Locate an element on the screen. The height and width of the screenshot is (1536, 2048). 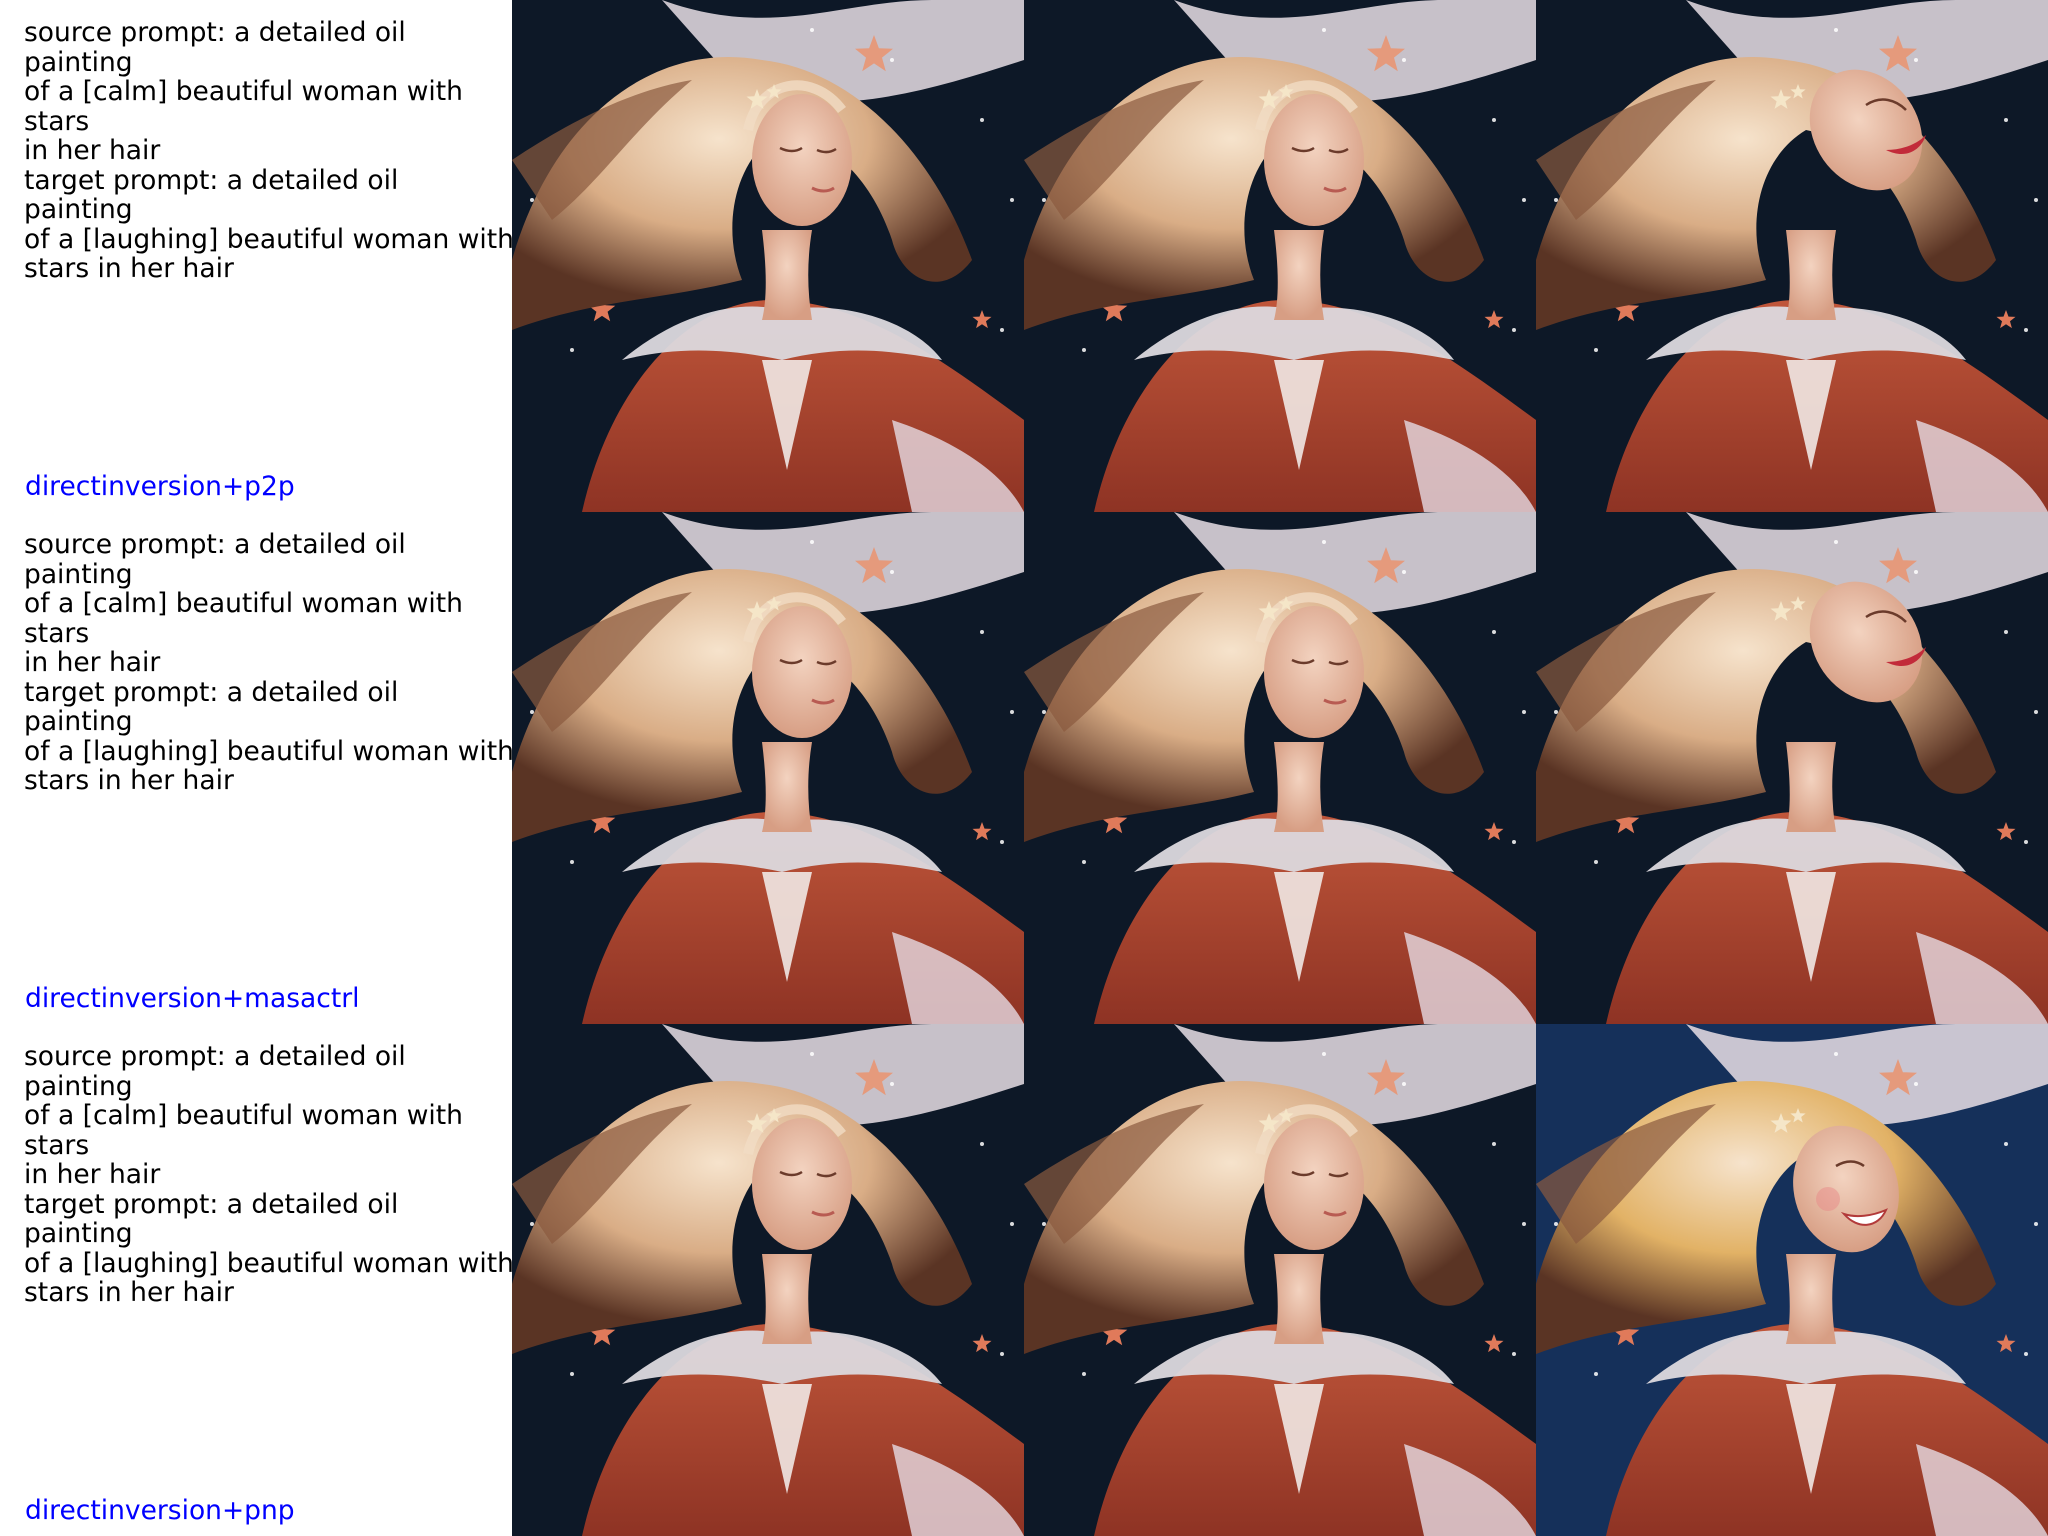
method-label: directinversion+masactrl is located at coordinates (192, 998).